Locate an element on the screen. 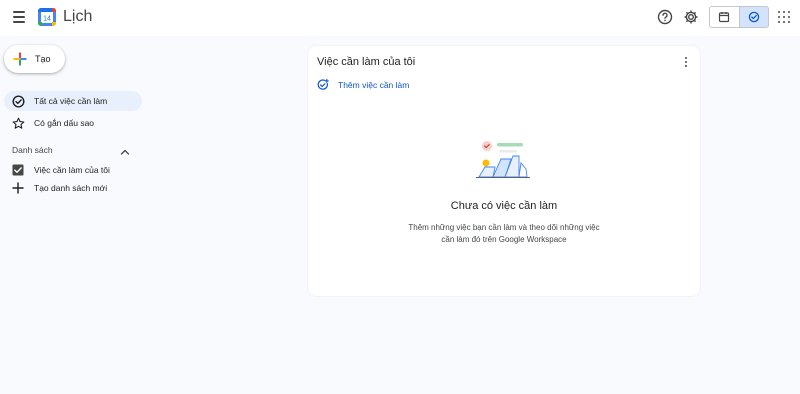  help-icon is located at coordinates (665, 17).